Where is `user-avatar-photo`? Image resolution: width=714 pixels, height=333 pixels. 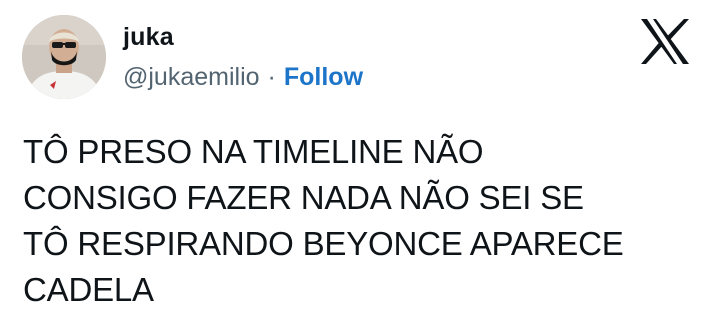 user-avatar-photo is located at coordinates (64, 57).